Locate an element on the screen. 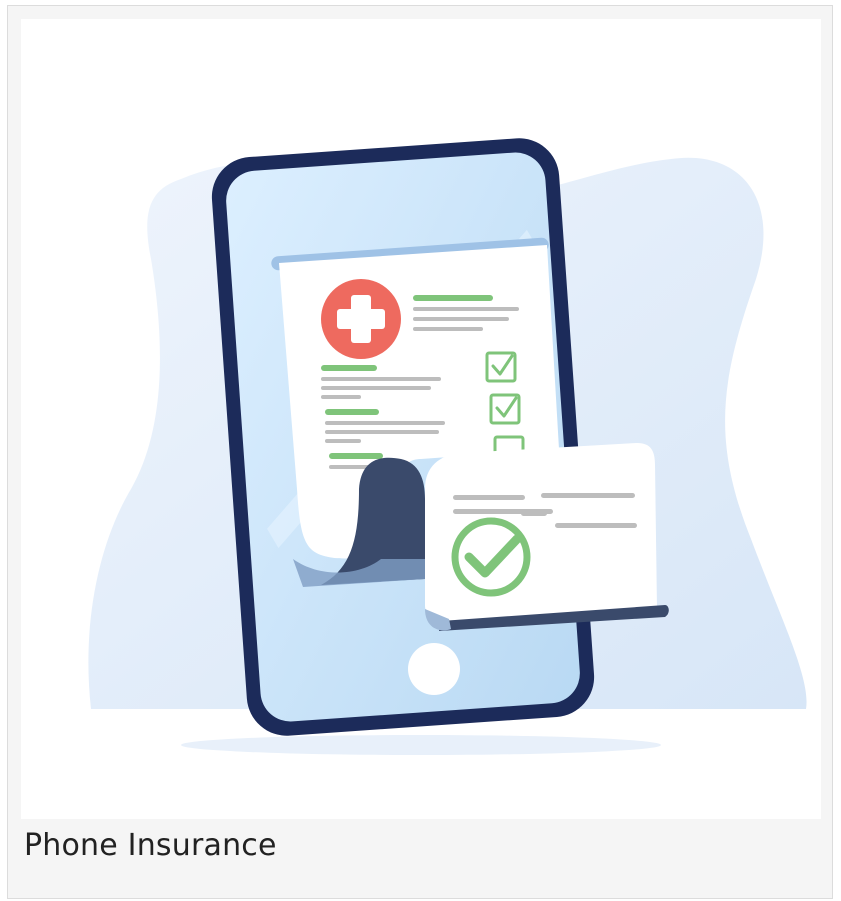  product-caption: Phone Insurance is located at coordinates (150, 845).